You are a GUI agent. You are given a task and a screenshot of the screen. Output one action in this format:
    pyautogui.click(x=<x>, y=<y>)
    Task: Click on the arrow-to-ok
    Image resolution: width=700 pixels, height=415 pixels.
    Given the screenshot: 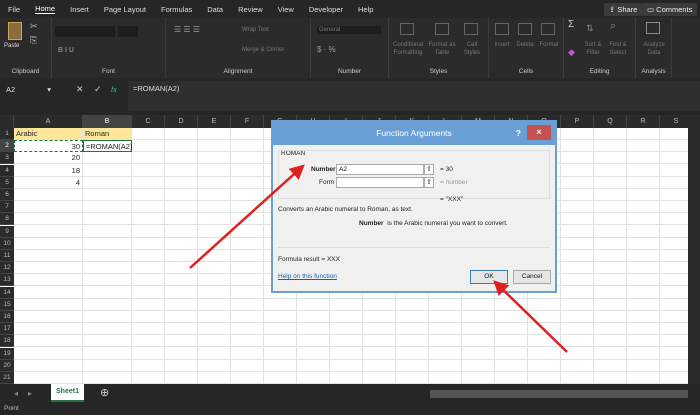 What is the action you would take?
    pyautogui.click(x=530, y=316)
    